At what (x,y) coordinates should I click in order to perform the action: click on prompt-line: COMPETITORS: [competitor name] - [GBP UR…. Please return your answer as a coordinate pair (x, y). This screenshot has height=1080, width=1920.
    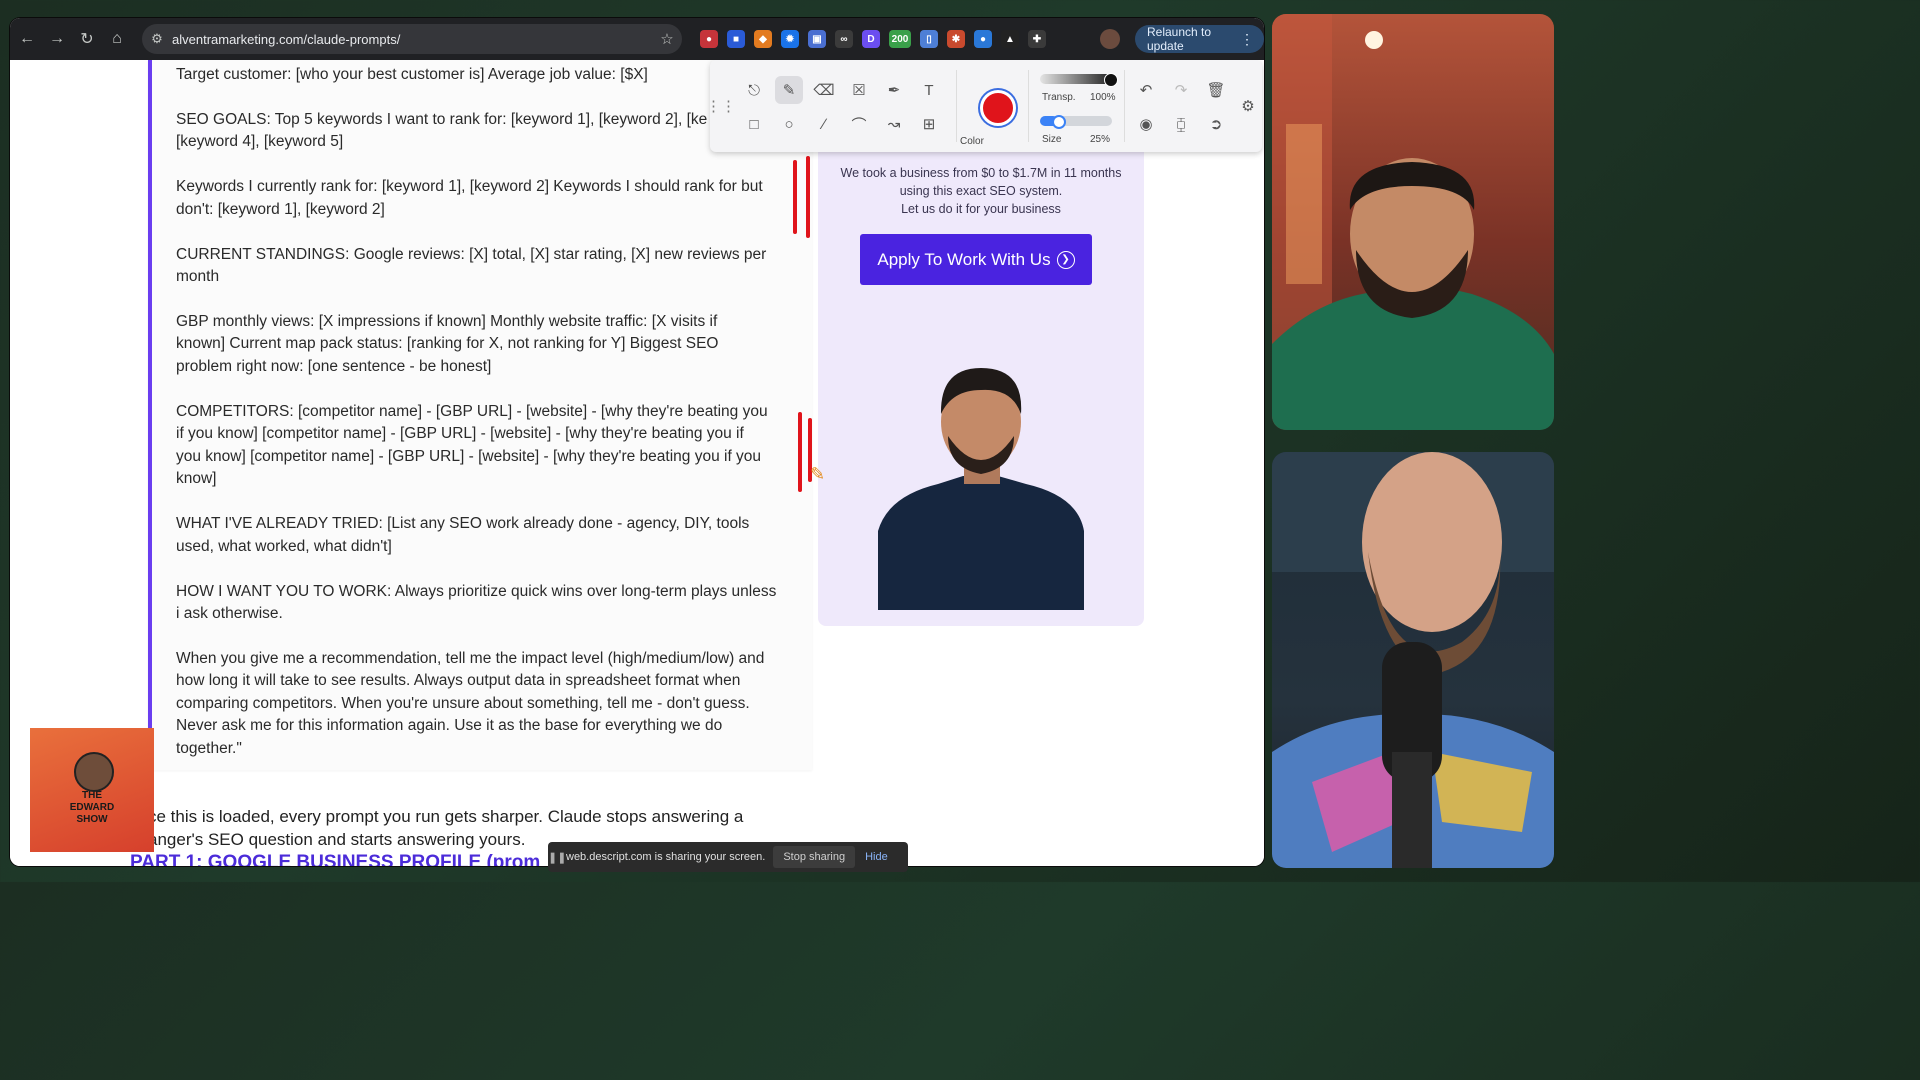
    Looking at the image, I should click on (472, 411).